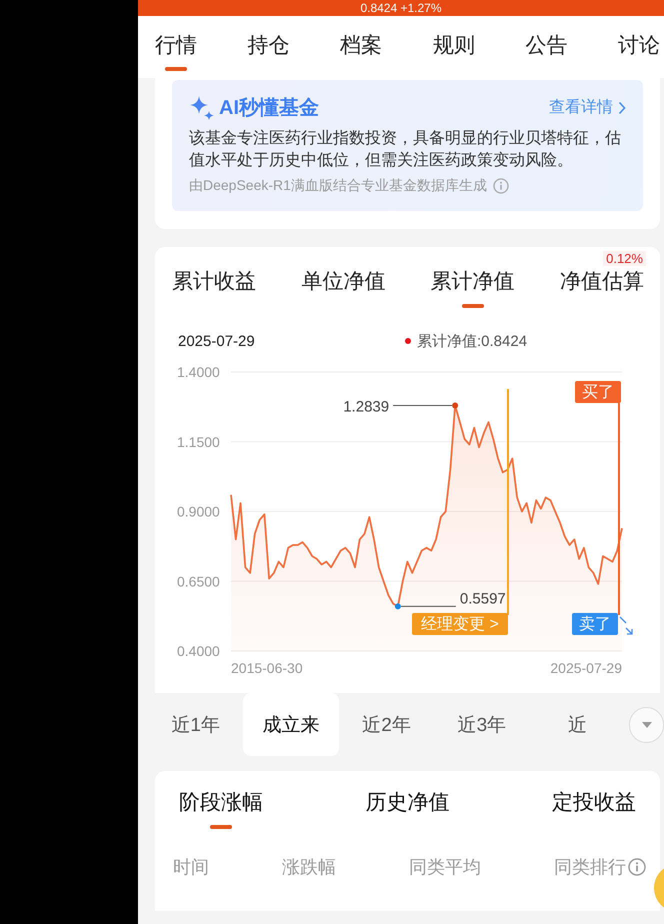 The image size is (664, 924). I want to click on range-tab: 近1年, so click(196, 724).